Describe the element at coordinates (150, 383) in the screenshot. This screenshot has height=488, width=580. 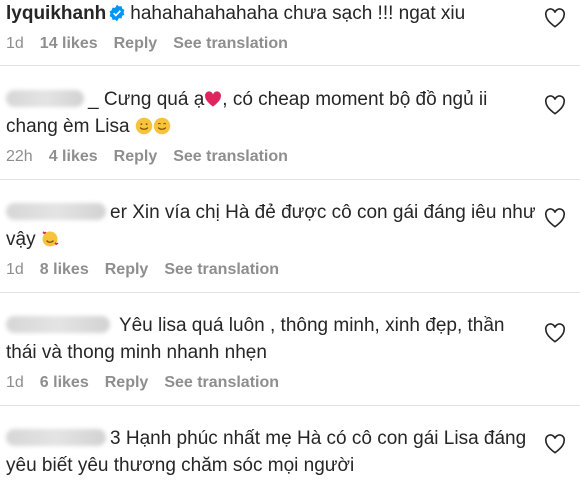
I see `comment-meta: 1d 6 likes Reply See translation` at that location.